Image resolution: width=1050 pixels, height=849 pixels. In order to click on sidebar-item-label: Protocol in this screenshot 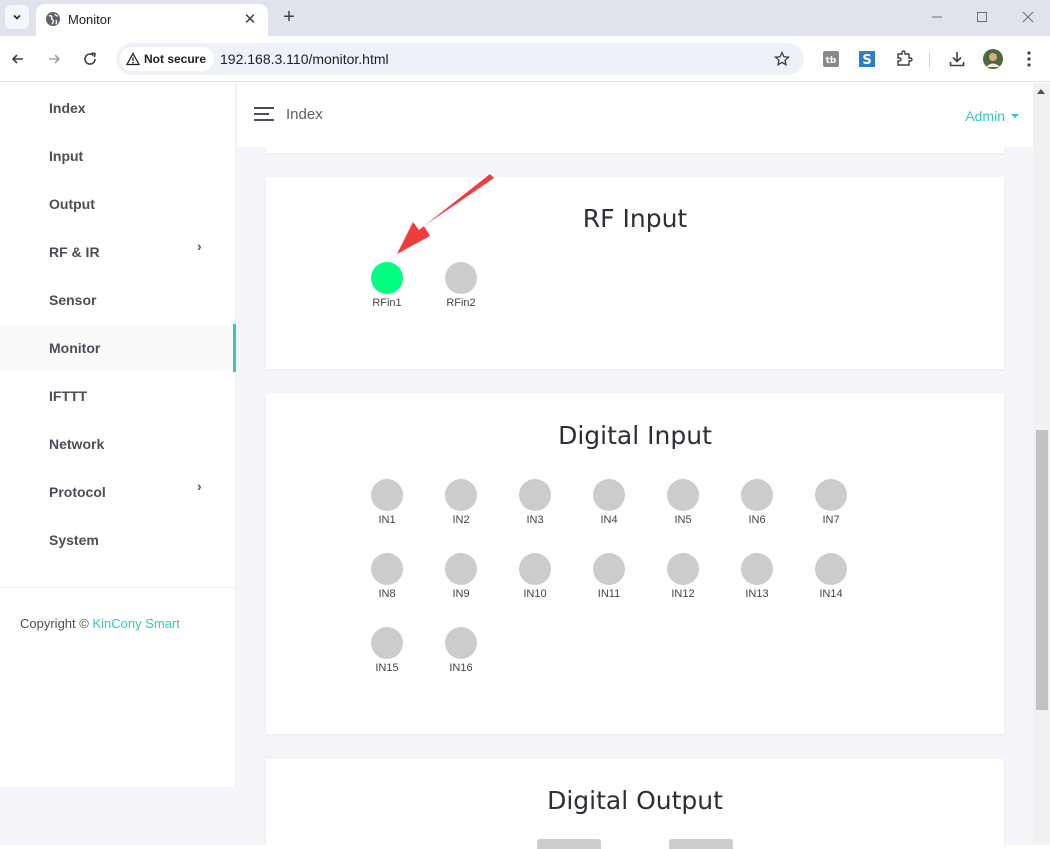, I will do `click(77, 492)`.